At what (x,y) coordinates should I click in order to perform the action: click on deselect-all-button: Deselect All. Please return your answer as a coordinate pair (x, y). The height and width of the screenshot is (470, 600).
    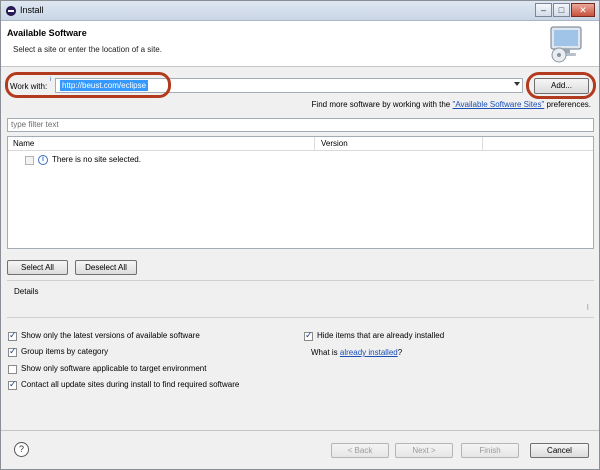
    Looking at the image, I should click on (106, 267).